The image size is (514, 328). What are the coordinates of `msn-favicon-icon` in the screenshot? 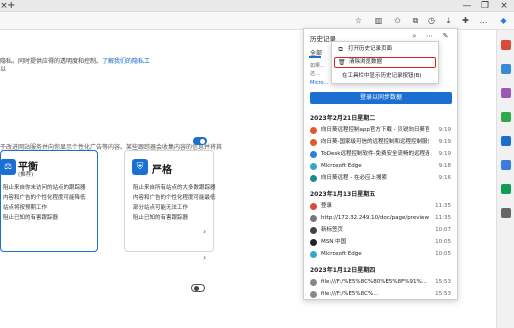 It's located at (313, 242).